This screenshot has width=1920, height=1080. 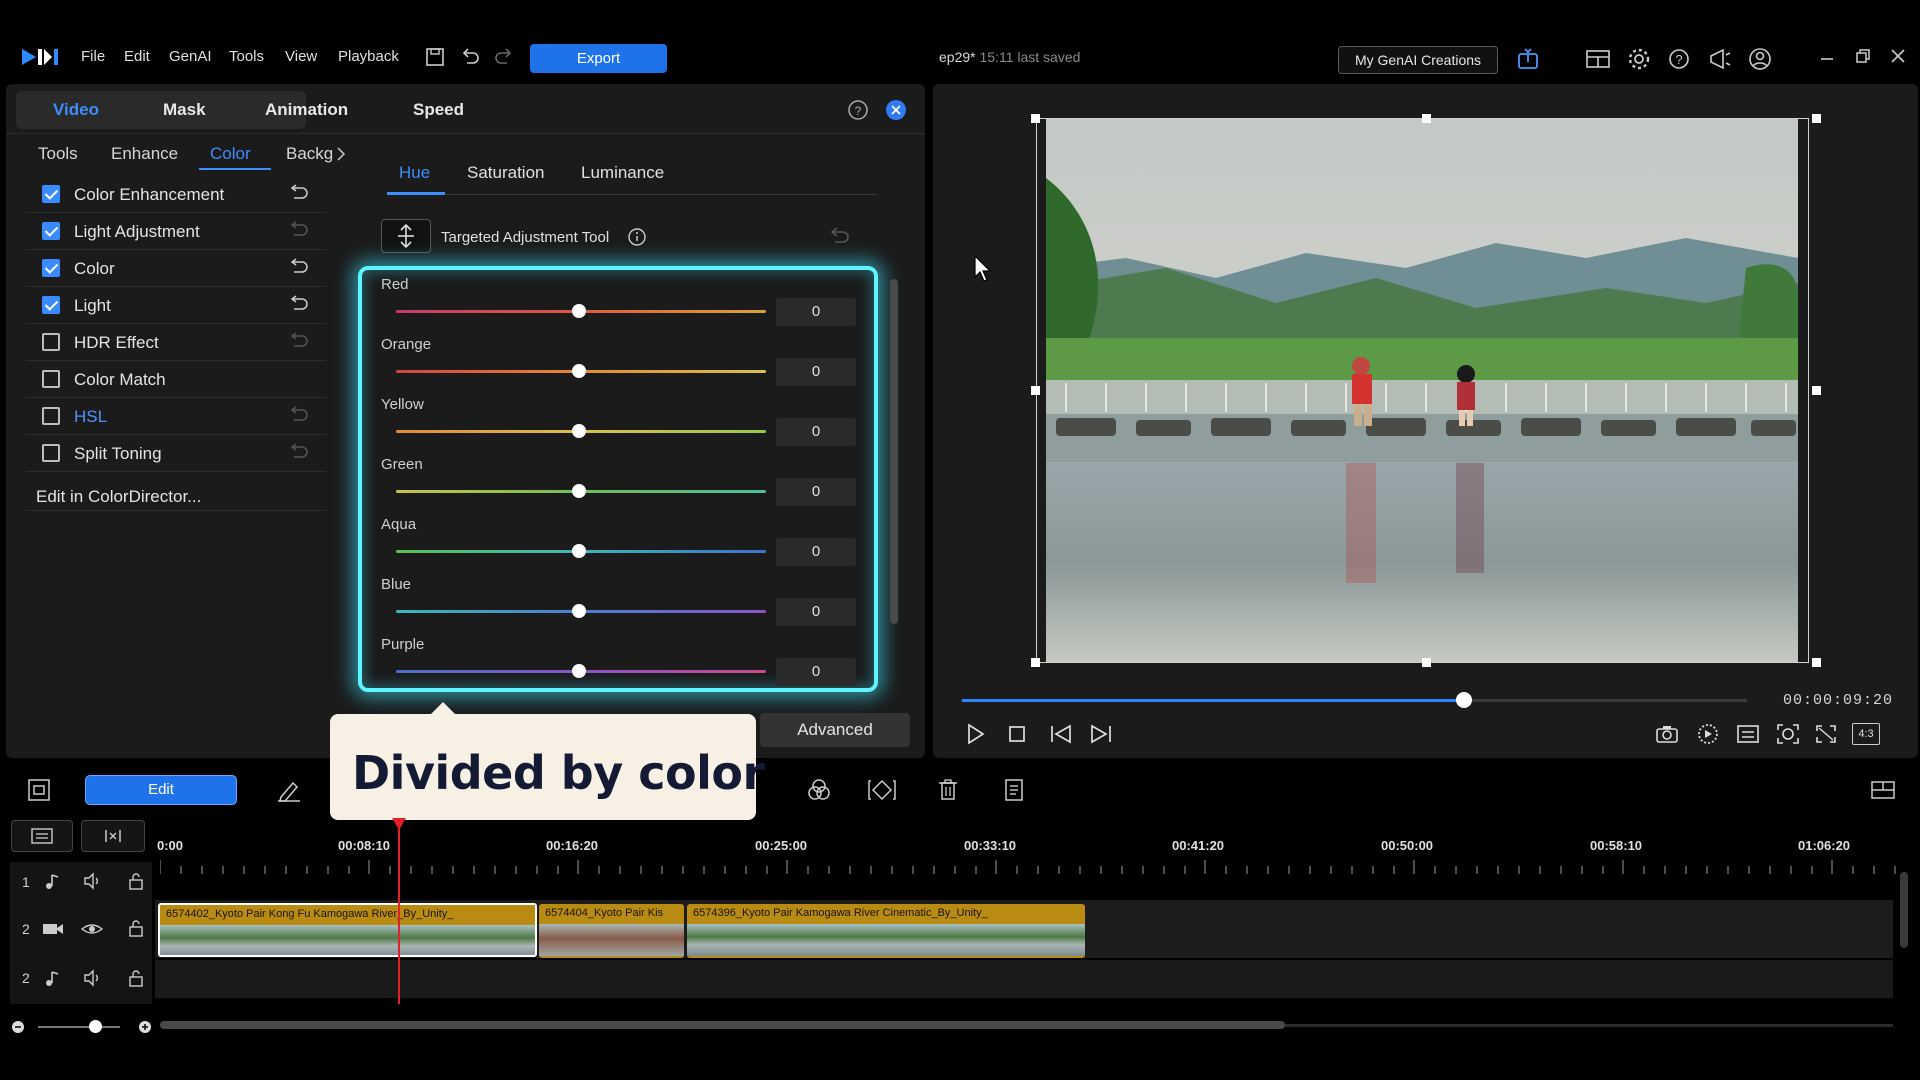 What do you see at coordinates (1708, 734) in the screenshot?
I see `playback-quality-icon` at bounding box center [1708, 734].